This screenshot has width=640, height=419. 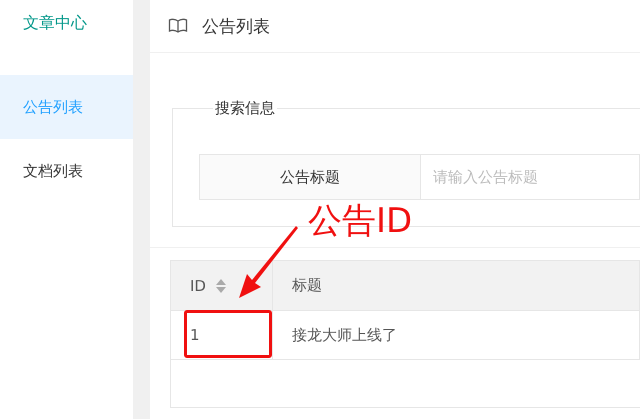 What do you see at coordinates (236, 27) in the screenshot?
I see `page-title: 公告列表` at bounding box center [236, 27].